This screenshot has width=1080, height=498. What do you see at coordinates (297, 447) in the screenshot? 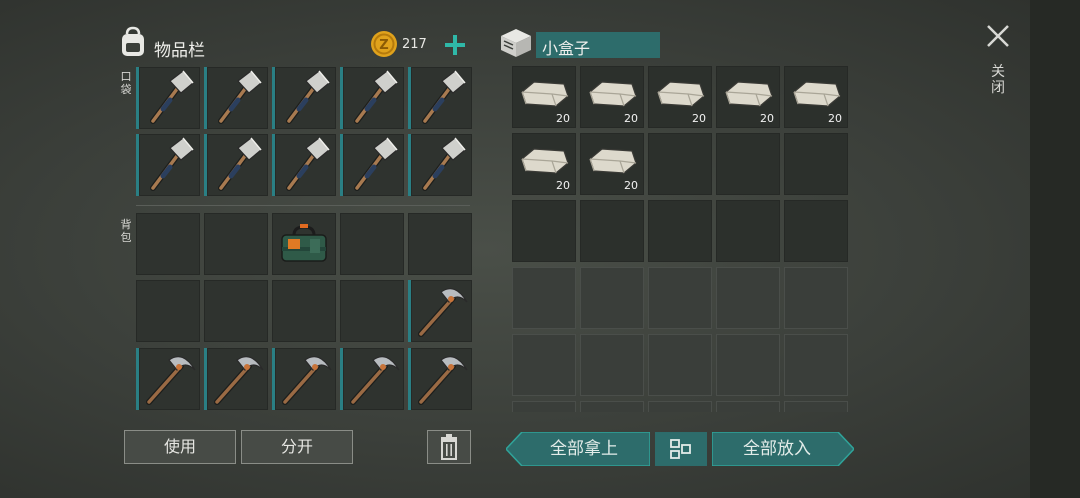
I see `split-button: 分开` at bounding box center [297, 447].